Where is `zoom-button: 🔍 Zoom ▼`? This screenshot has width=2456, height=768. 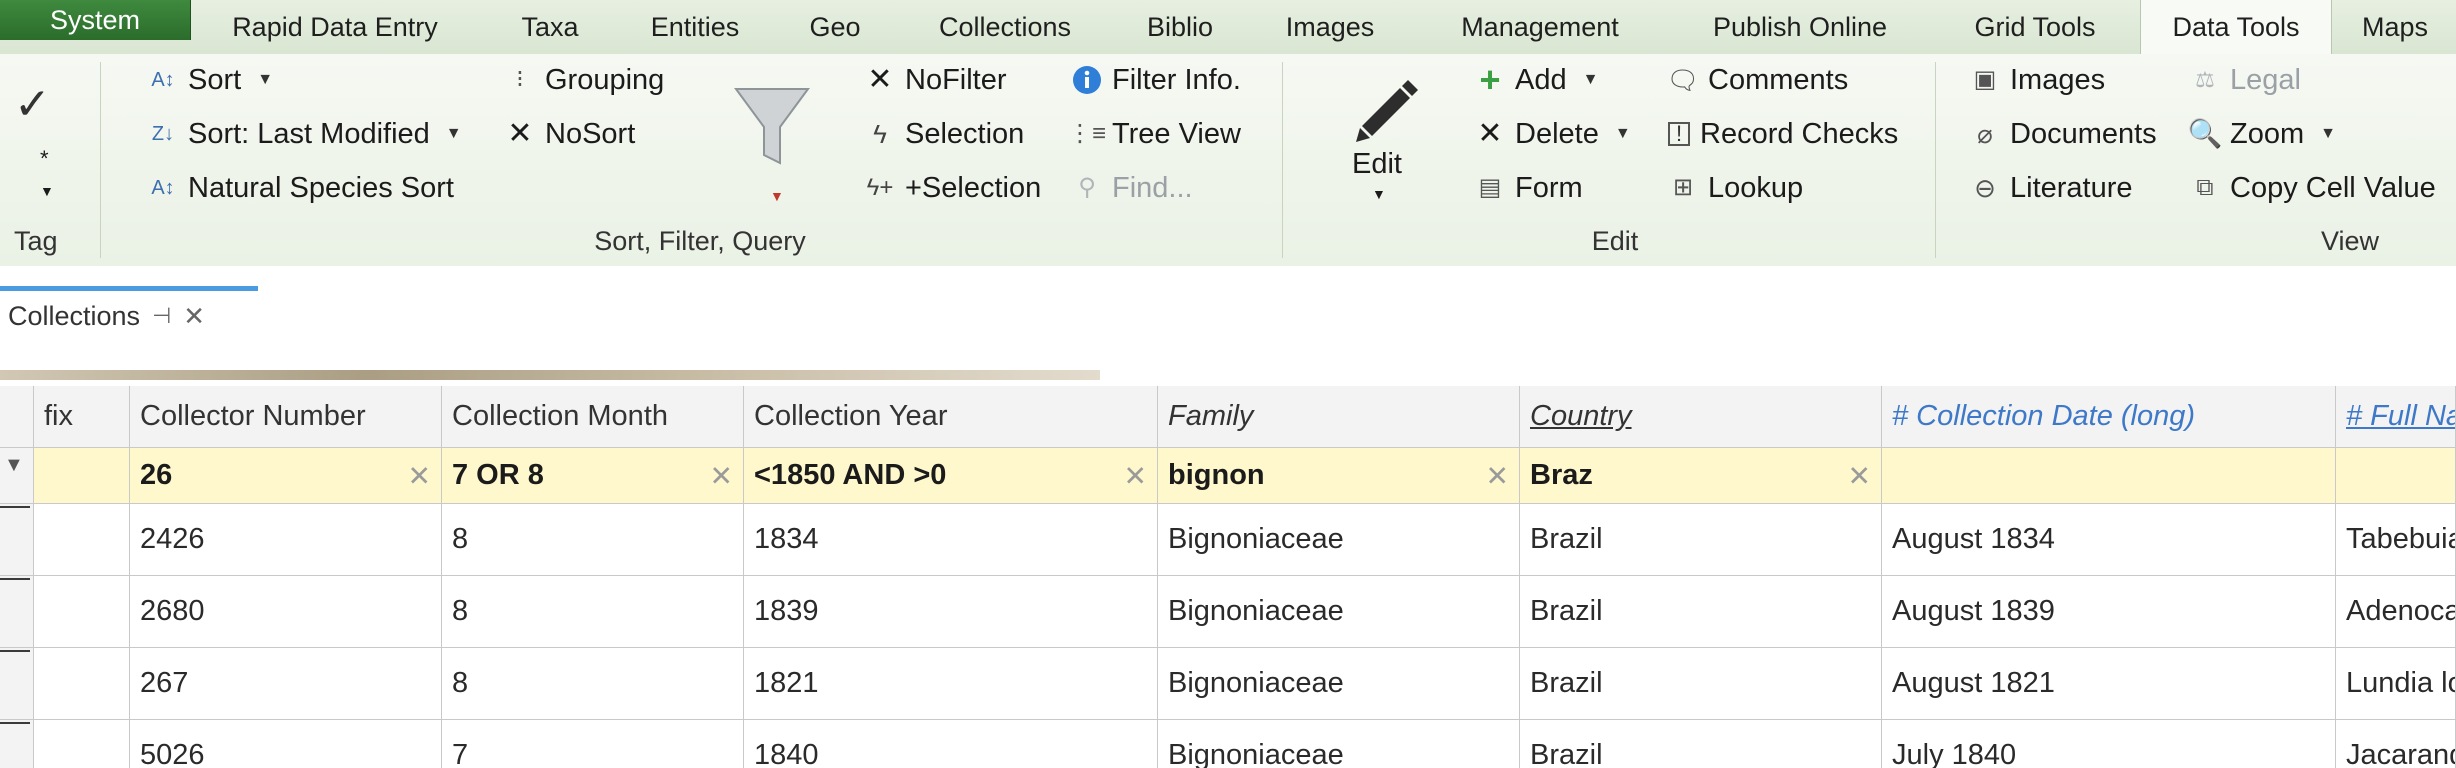 zoom-button: 🔍 Zoom ▼ is located at coordinates (2262, 134).